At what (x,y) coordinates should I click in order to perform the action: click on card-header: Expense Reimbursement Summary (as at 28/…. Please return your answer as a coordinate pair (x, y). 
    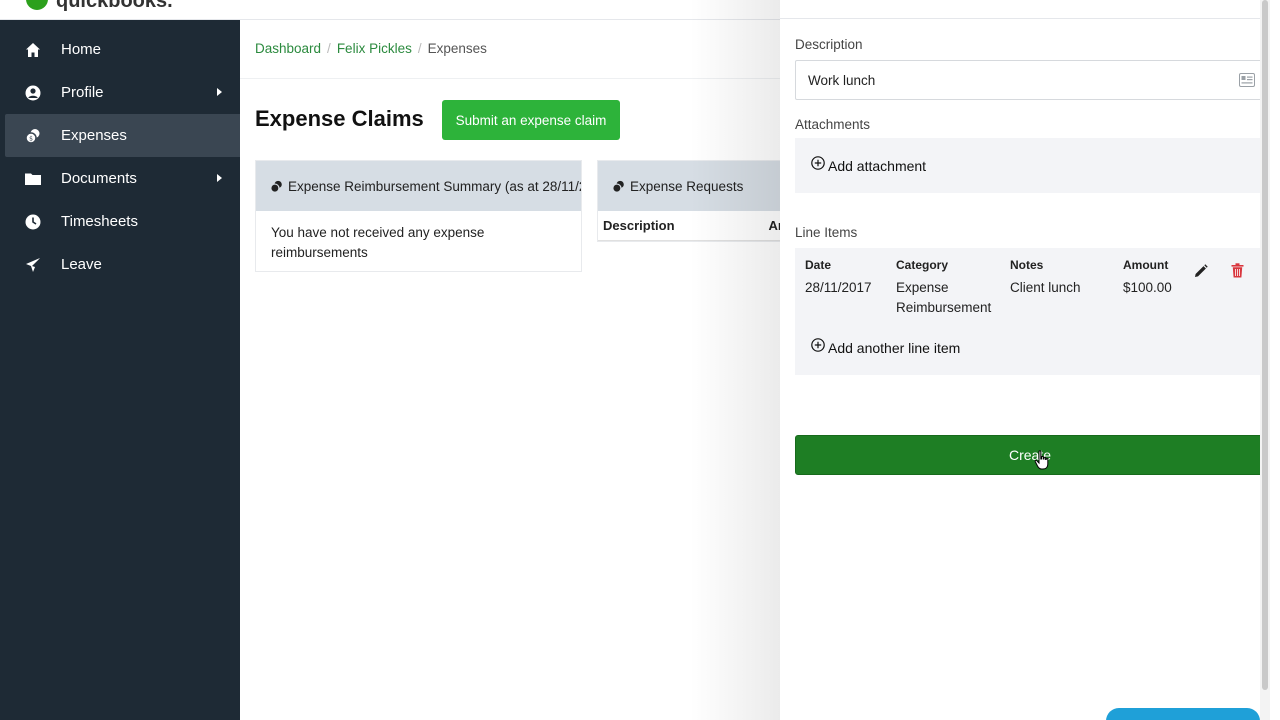
    Looking at the image, I should click on (418, 186).